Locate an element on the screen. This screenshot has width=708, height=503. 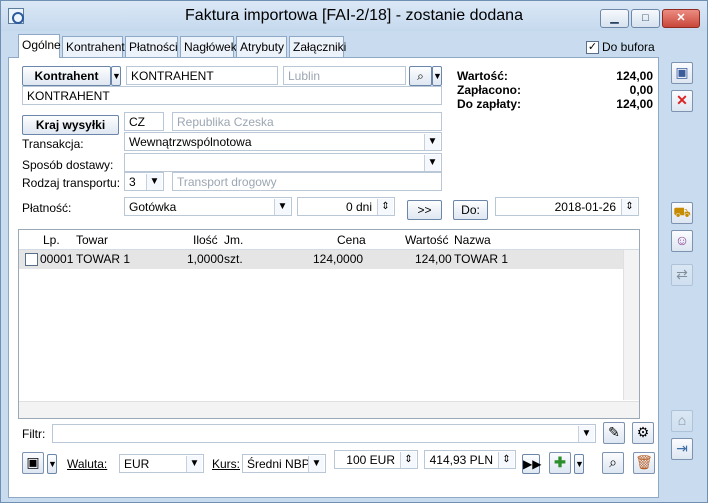
contractor-name-field: KONTRAHENT is located at coordinates (232, 95).